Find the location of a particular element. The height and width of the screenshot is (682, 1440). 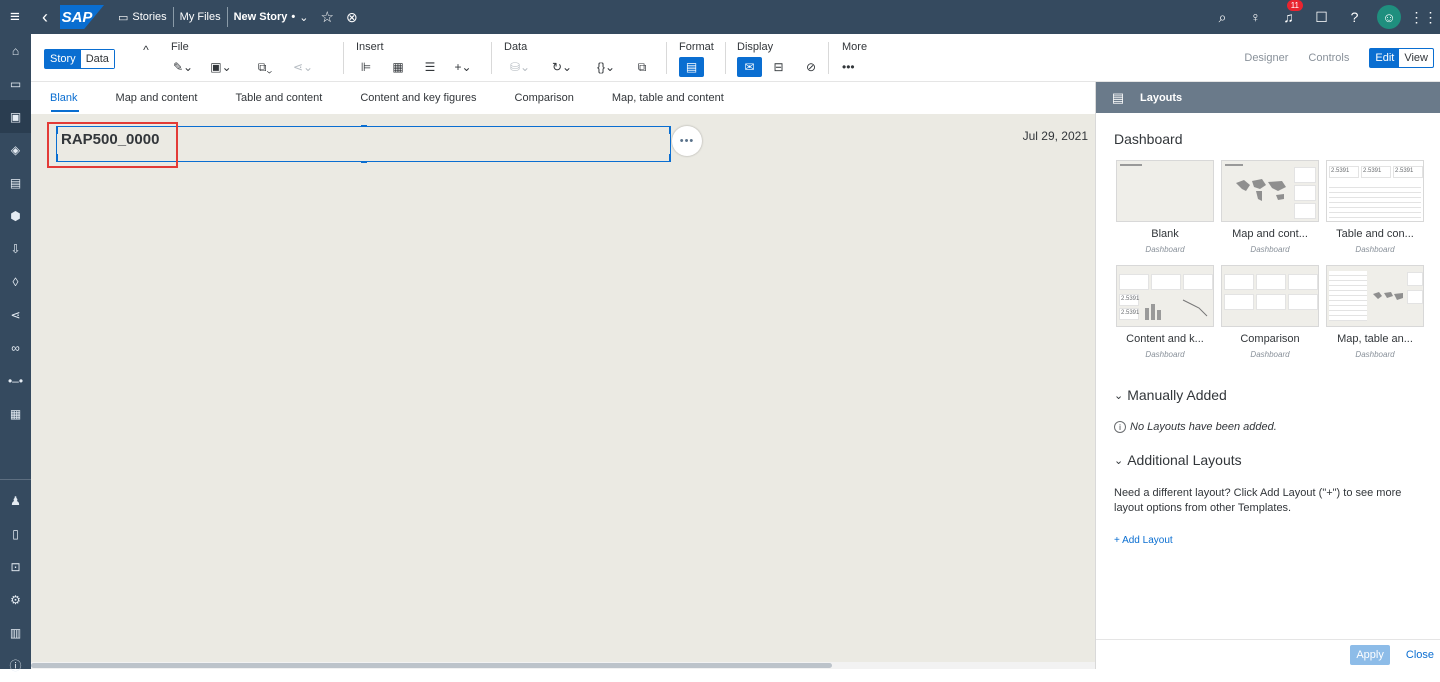

designer-link: Designer is located at coordinates (1266, 58).